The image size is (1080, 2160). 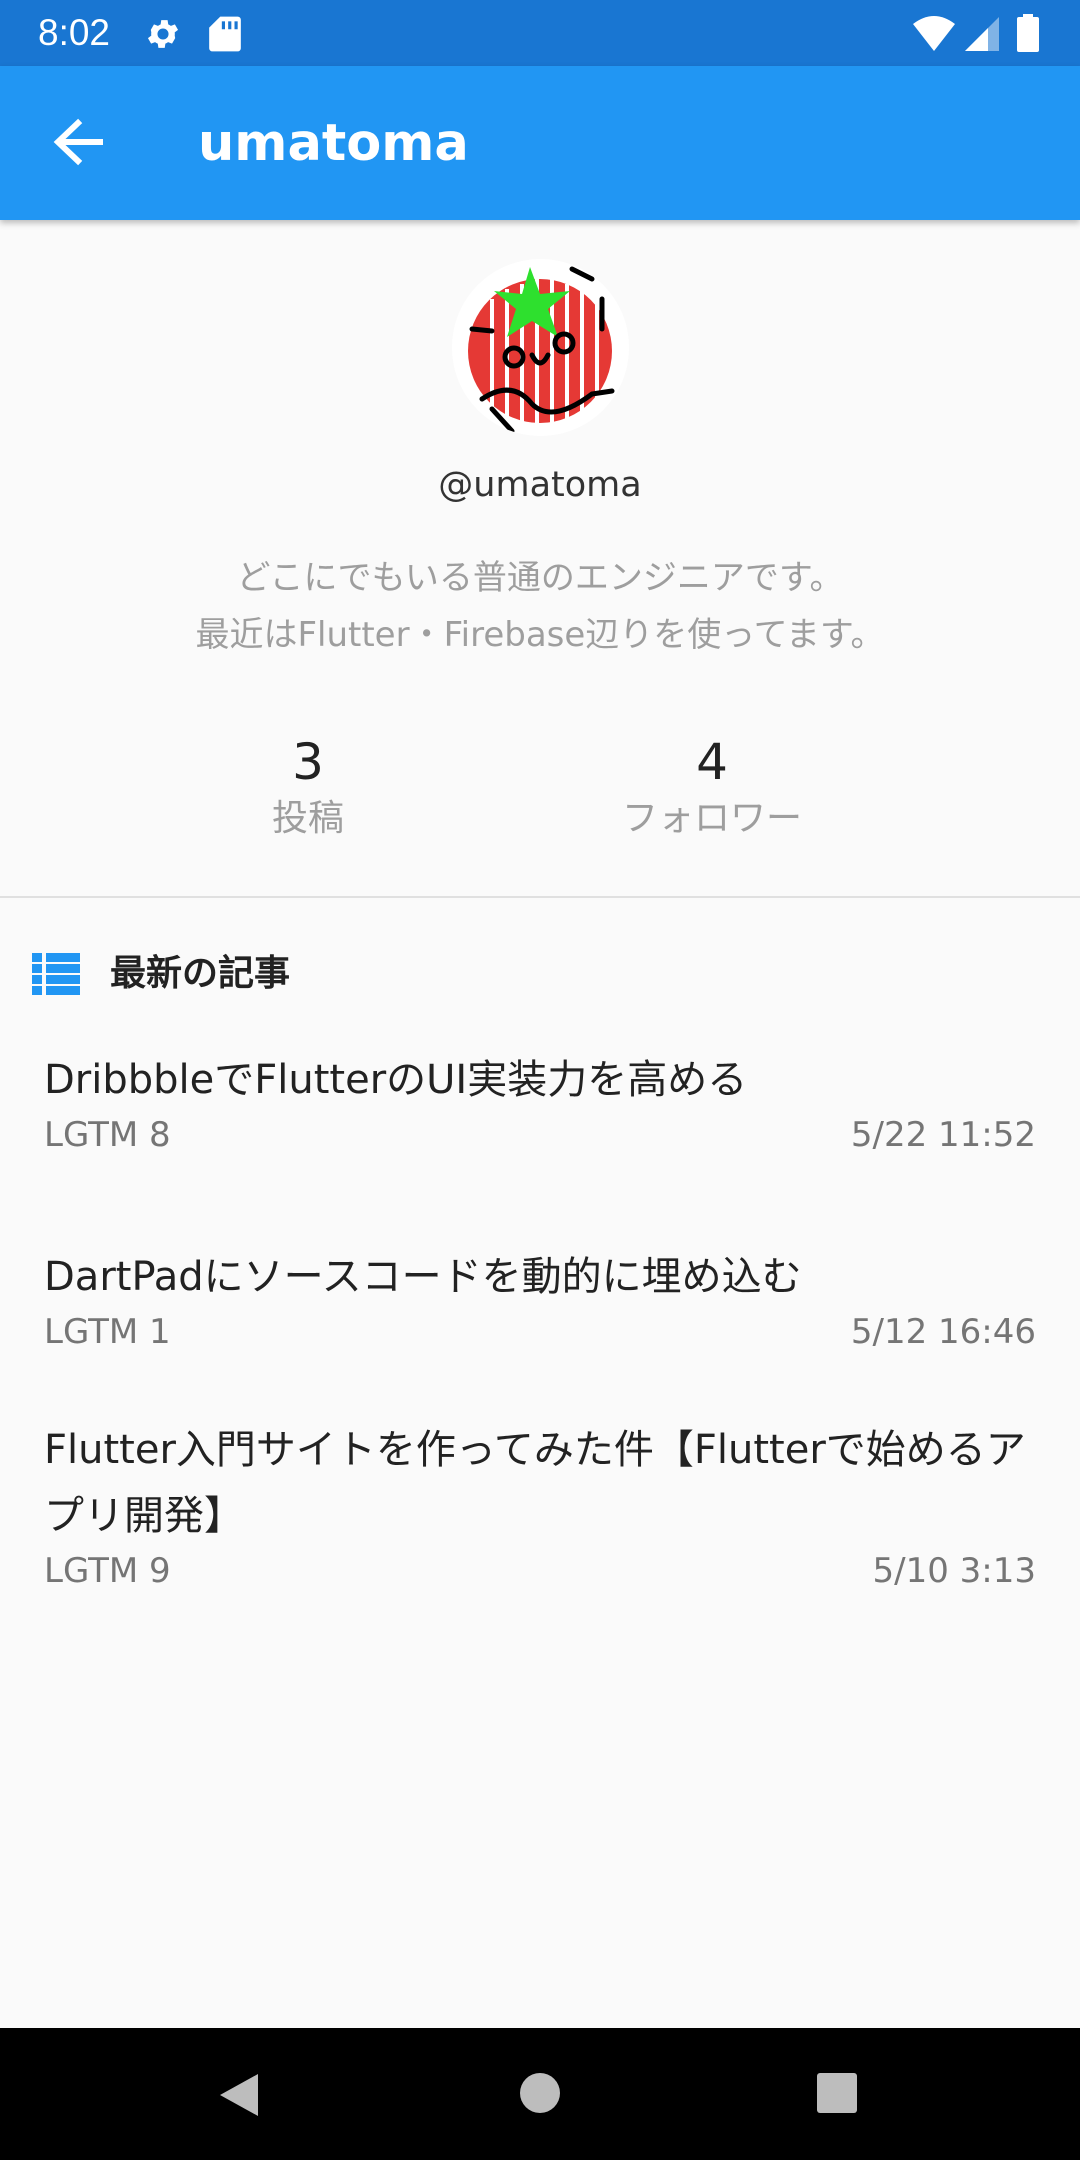 What do you see at coordinates (423, 1277) in the screenshot?
I see `article-title: DartPadにソースコードを動的に埋め込む` at bounding box center [423, 1277].